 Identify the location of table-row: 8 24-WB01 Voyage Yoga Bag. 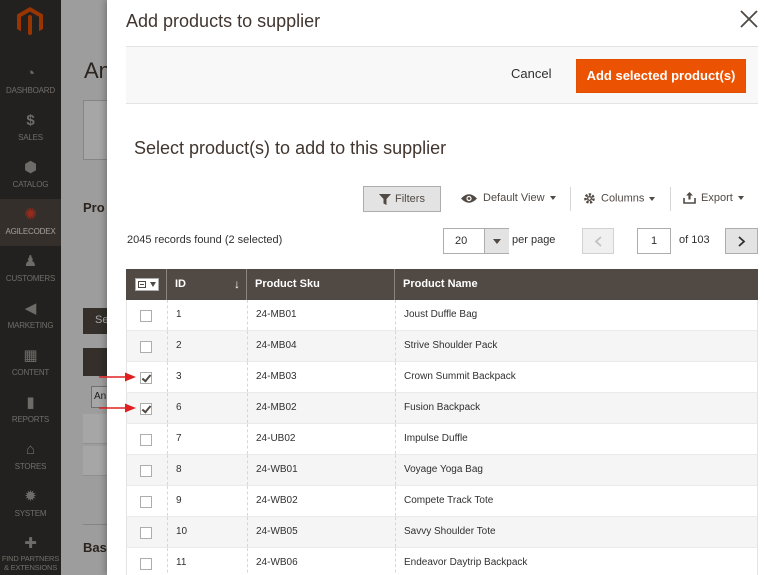
(442, 470).